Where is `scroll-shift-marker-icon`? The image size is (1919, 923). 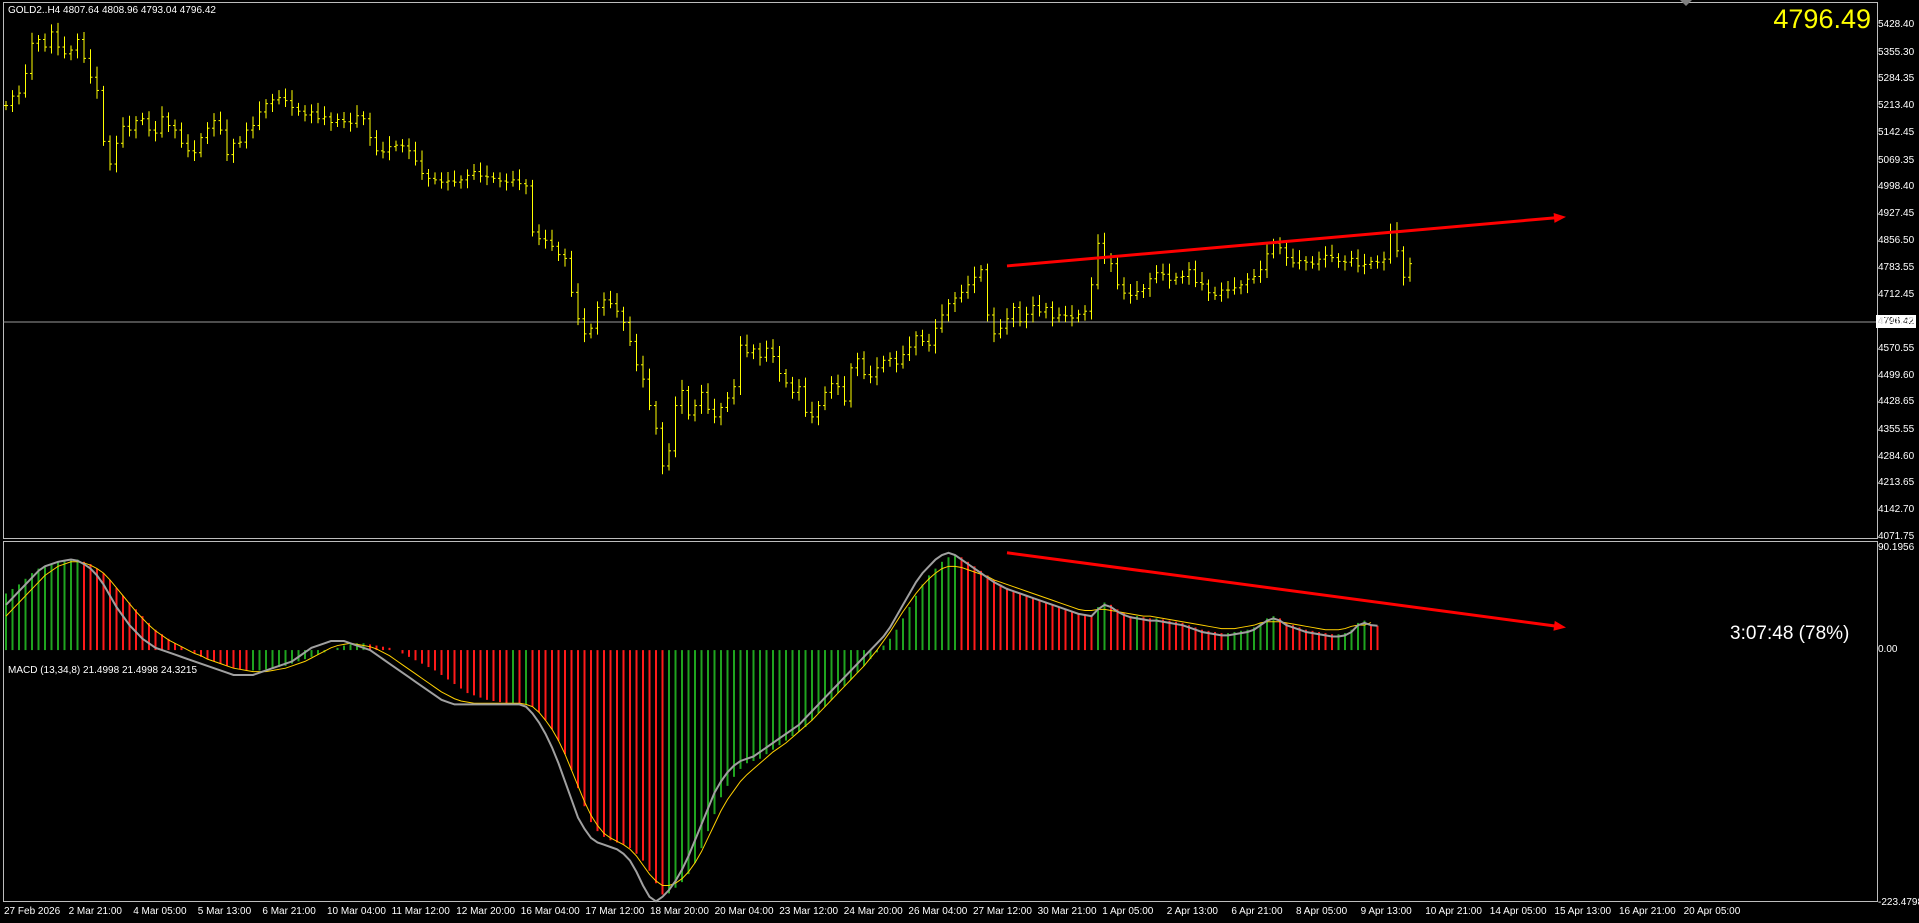
scroll-shift-marker-icon is located at coordinates (1686, 3).